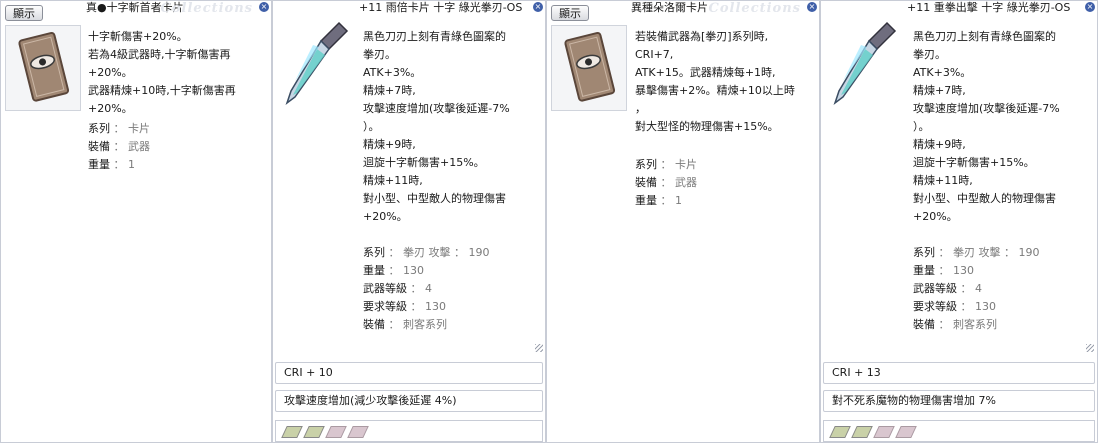 The height and width of the screenshot is (443, 1098). What do you see at coordinates (705, 72) in the screenshot?
I see `description-line: ATK+15。武器精煉每+1時,` at bounding box center [705, 72].